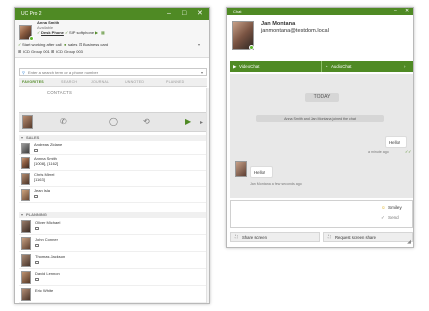 The width and height of the screenshot is (429, 311). Describe the element at coordinates (63, 121) in the screenshot. I see `call-icon: ✆` at that location.